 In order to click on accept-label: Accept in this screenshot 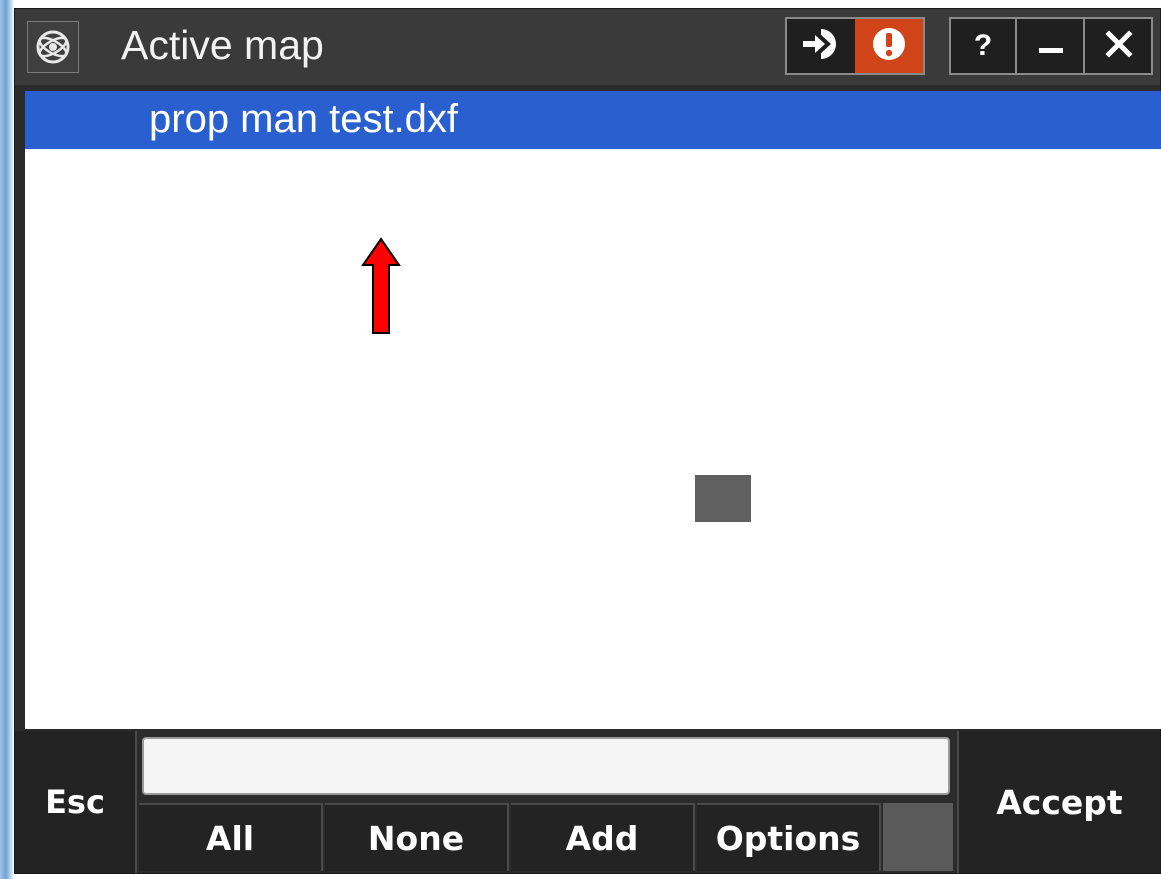, I will do `click(1059, 802)`.